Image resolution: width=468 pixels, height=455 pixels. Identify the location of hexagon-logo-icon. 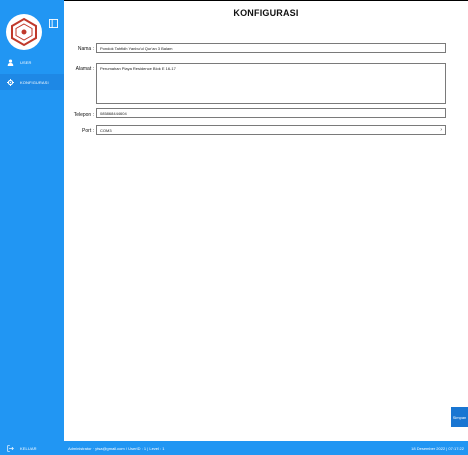
(24, 32).